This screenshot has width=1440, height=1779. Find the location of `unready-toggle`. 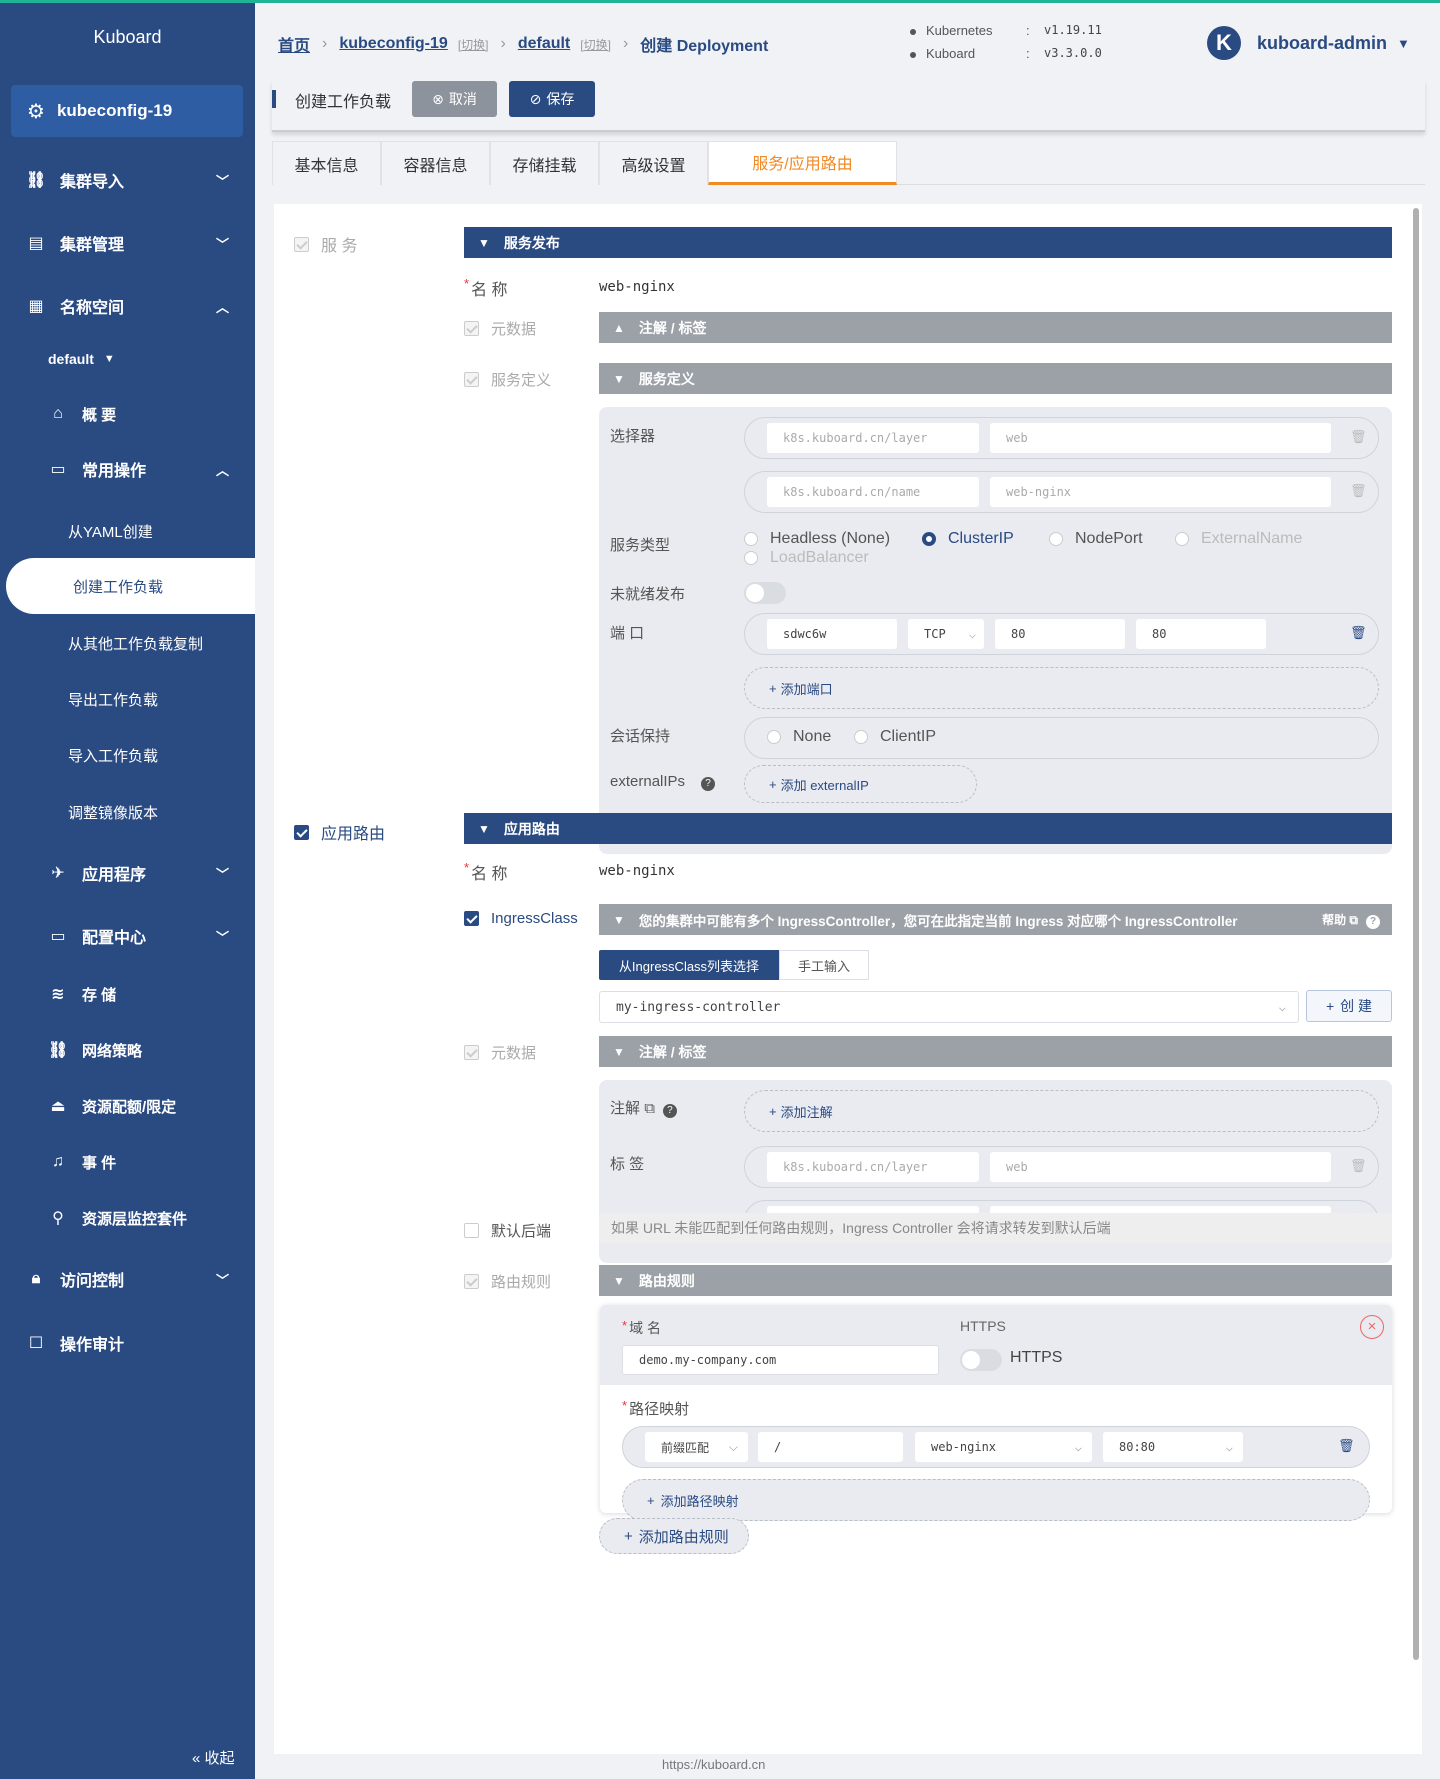

unready-toggle is located at coordinates (765, 593).